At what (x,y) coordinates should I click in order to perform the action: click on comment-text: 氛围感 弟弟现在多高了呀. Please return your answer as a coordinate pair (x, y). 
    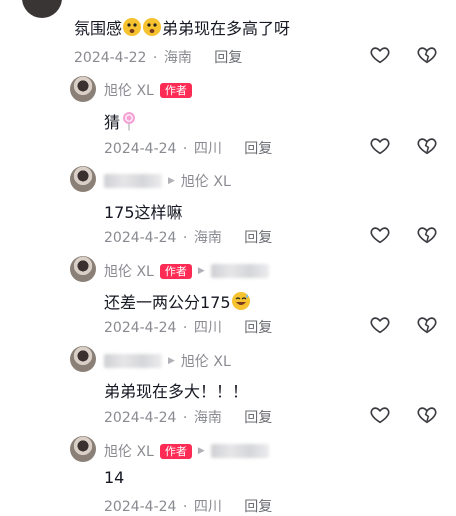
    Looking at the image, I should click on (182, 28).